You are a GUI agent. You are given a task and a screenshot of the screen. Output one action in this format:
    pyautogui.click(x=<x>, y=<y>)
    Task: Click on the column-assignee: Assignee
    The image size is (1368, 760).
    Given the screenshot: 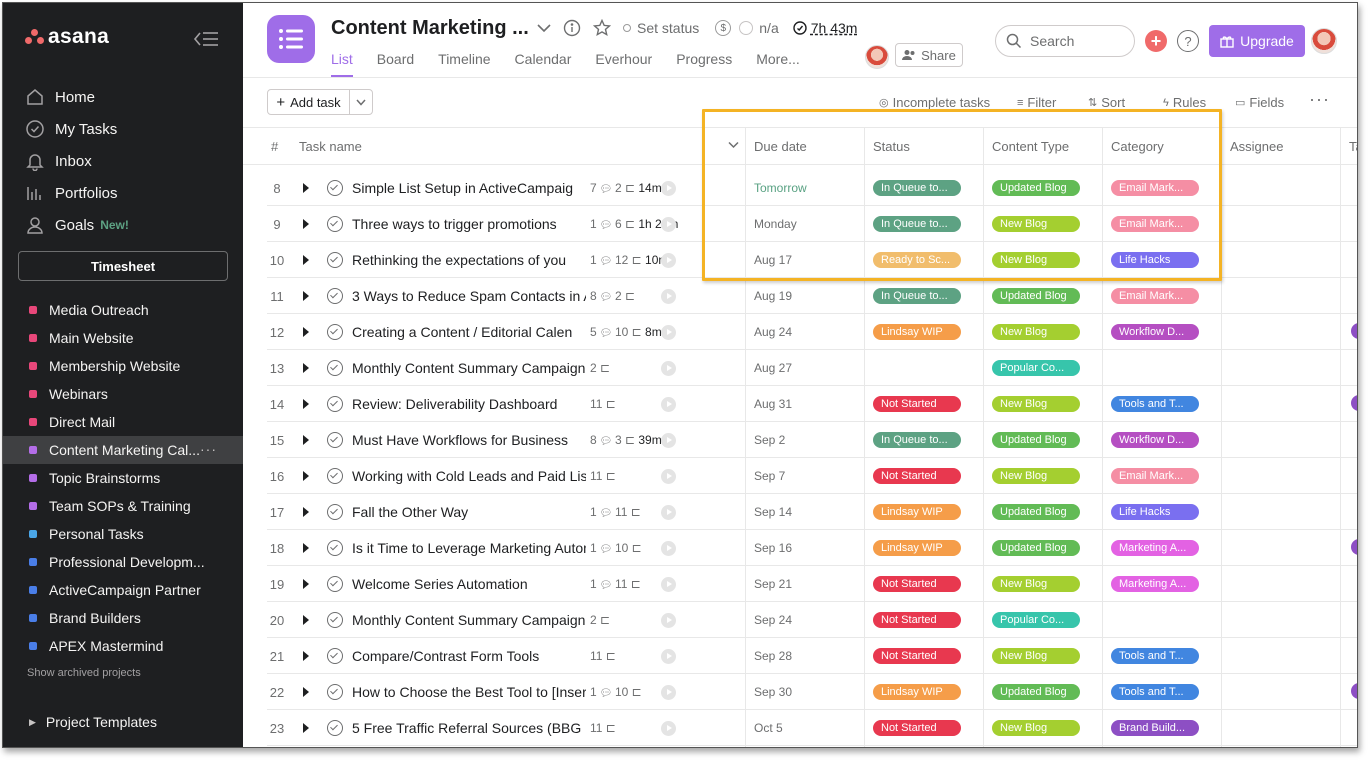 What is the action you would take?
    pyautogui.click(x=1256, y=146)
    